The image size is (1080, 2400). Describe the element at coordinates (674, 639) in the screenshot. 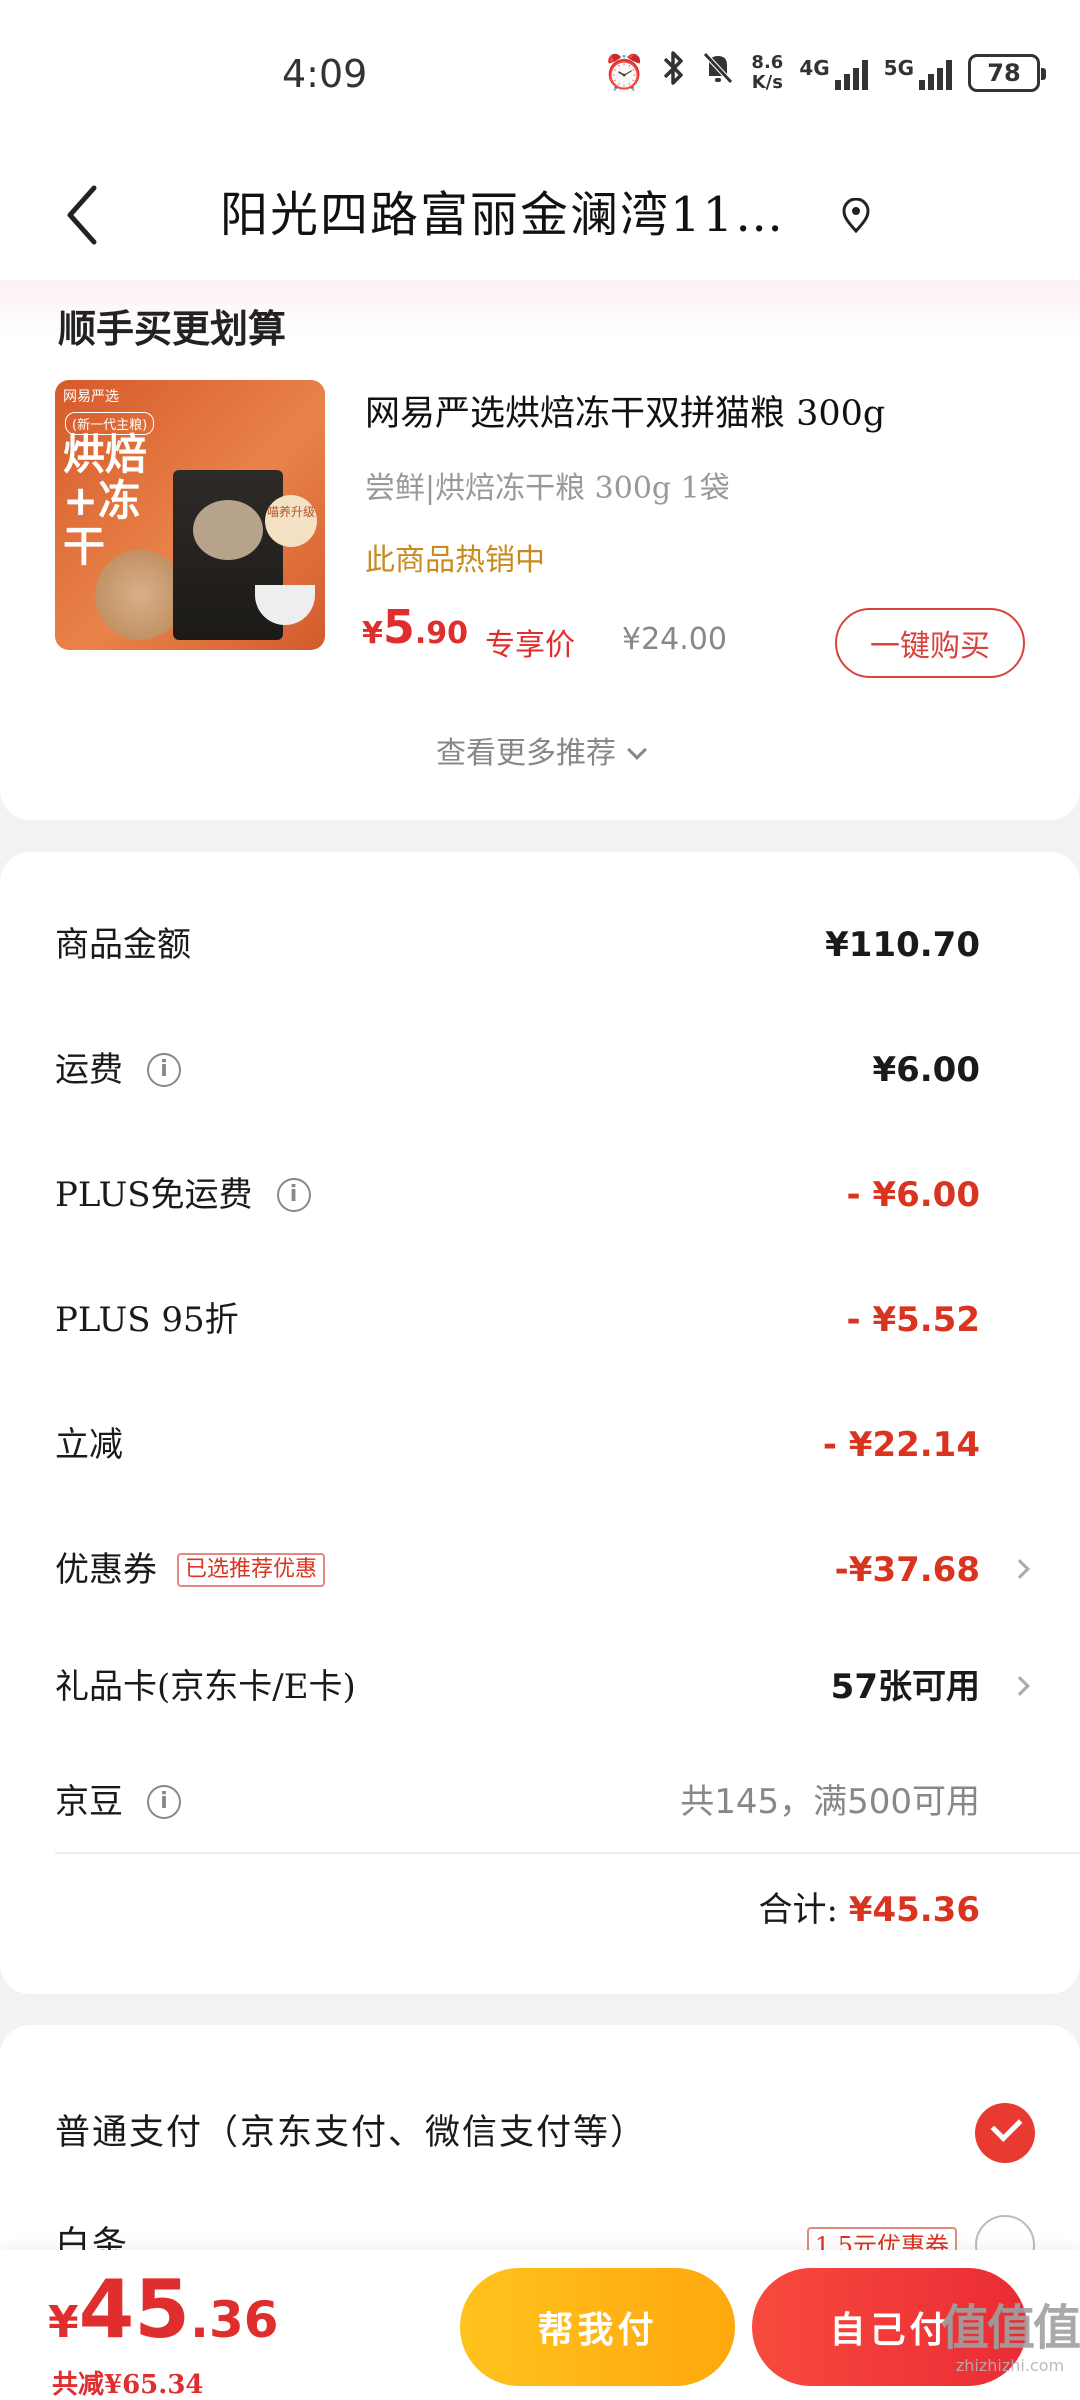

I see `product-original-price: ¥24.00` at that location.